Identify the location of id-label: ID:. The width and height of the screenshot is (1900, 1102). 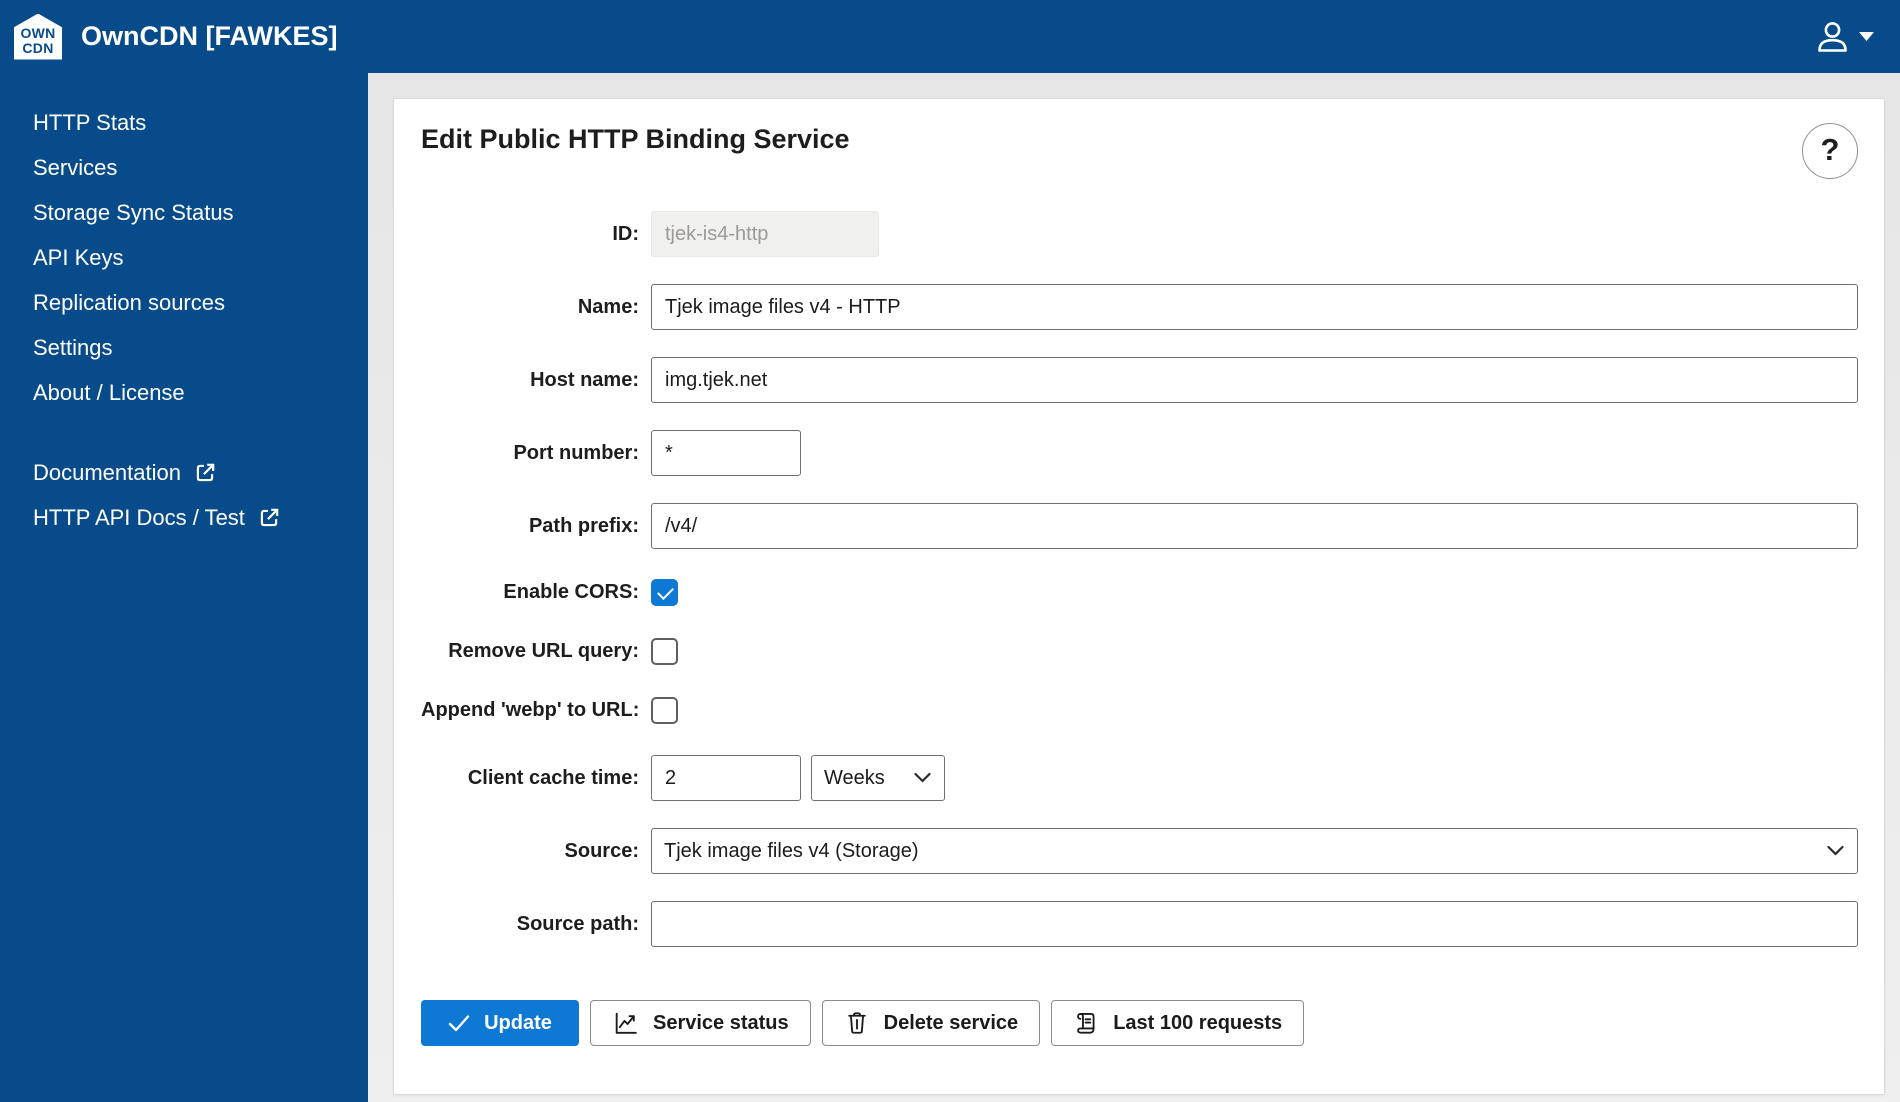
(625, 233).